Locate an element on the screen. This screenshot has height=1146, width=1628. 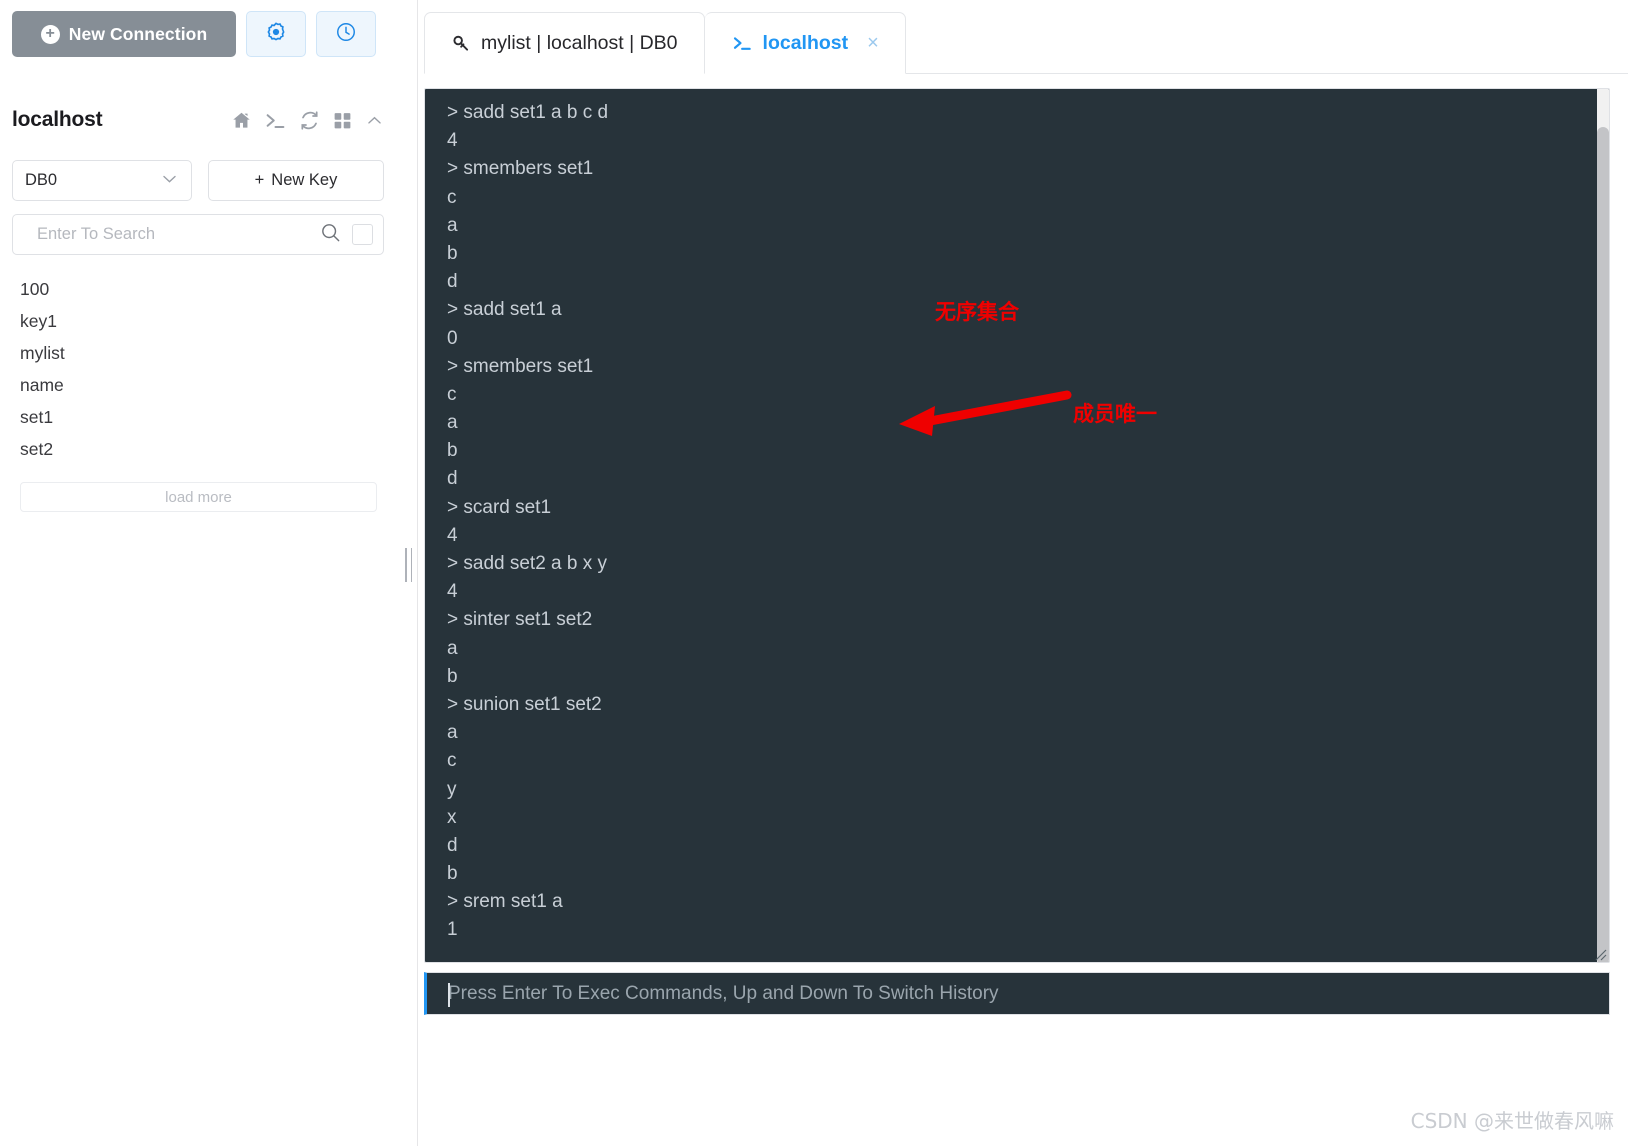
gear-icon is located at coordinates (276, 34).